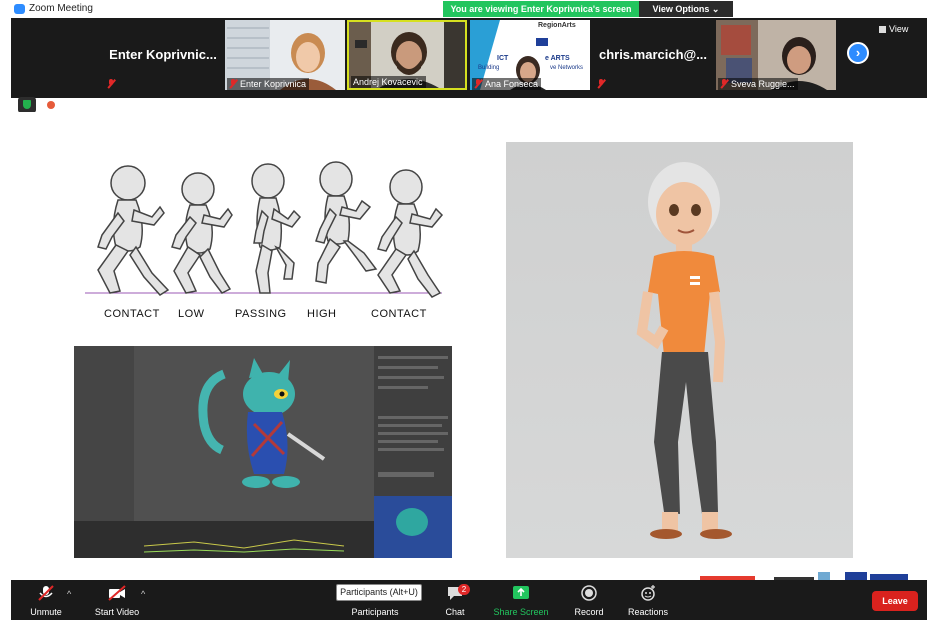  I want to click on next-page-button: ›, so click(858, 53).